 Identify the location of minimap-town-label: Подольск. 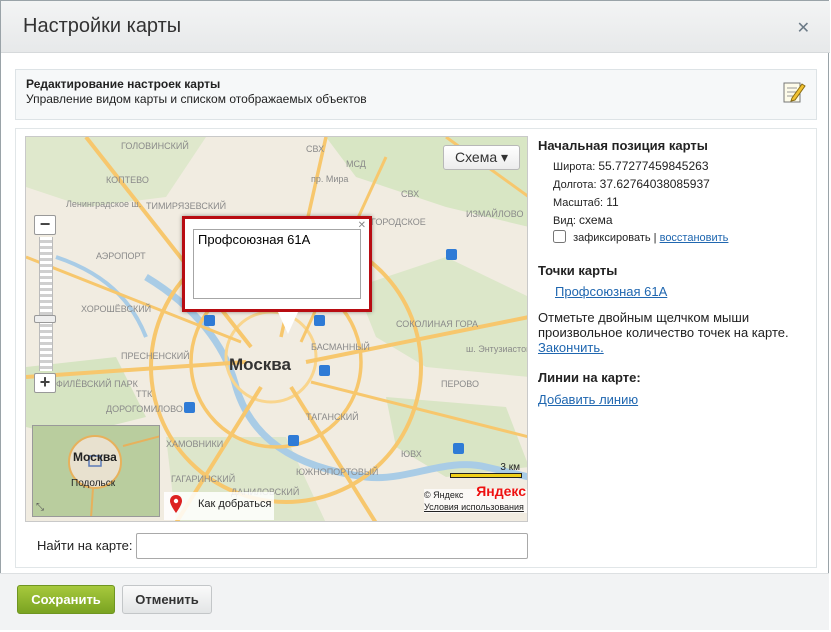
(93, 483).